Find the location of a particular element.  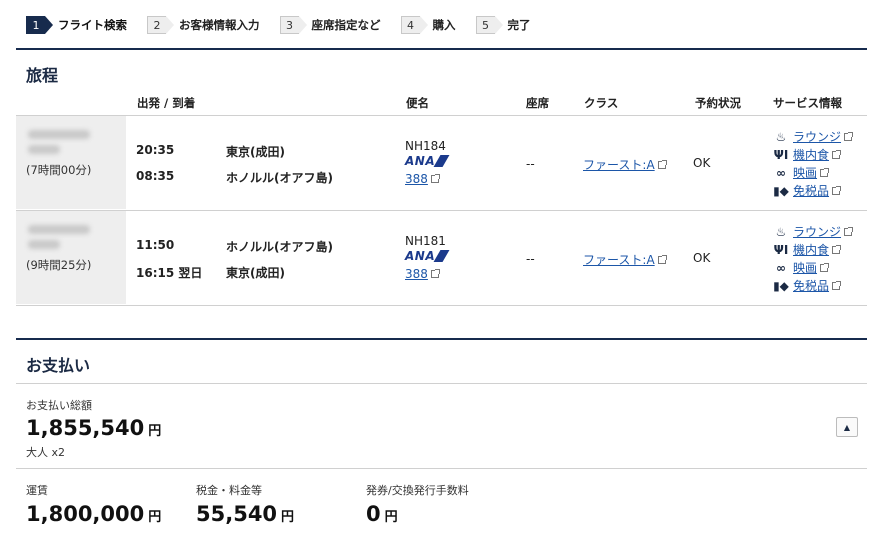

total-value: 1,855,540 is located at coordinates (85, 428).